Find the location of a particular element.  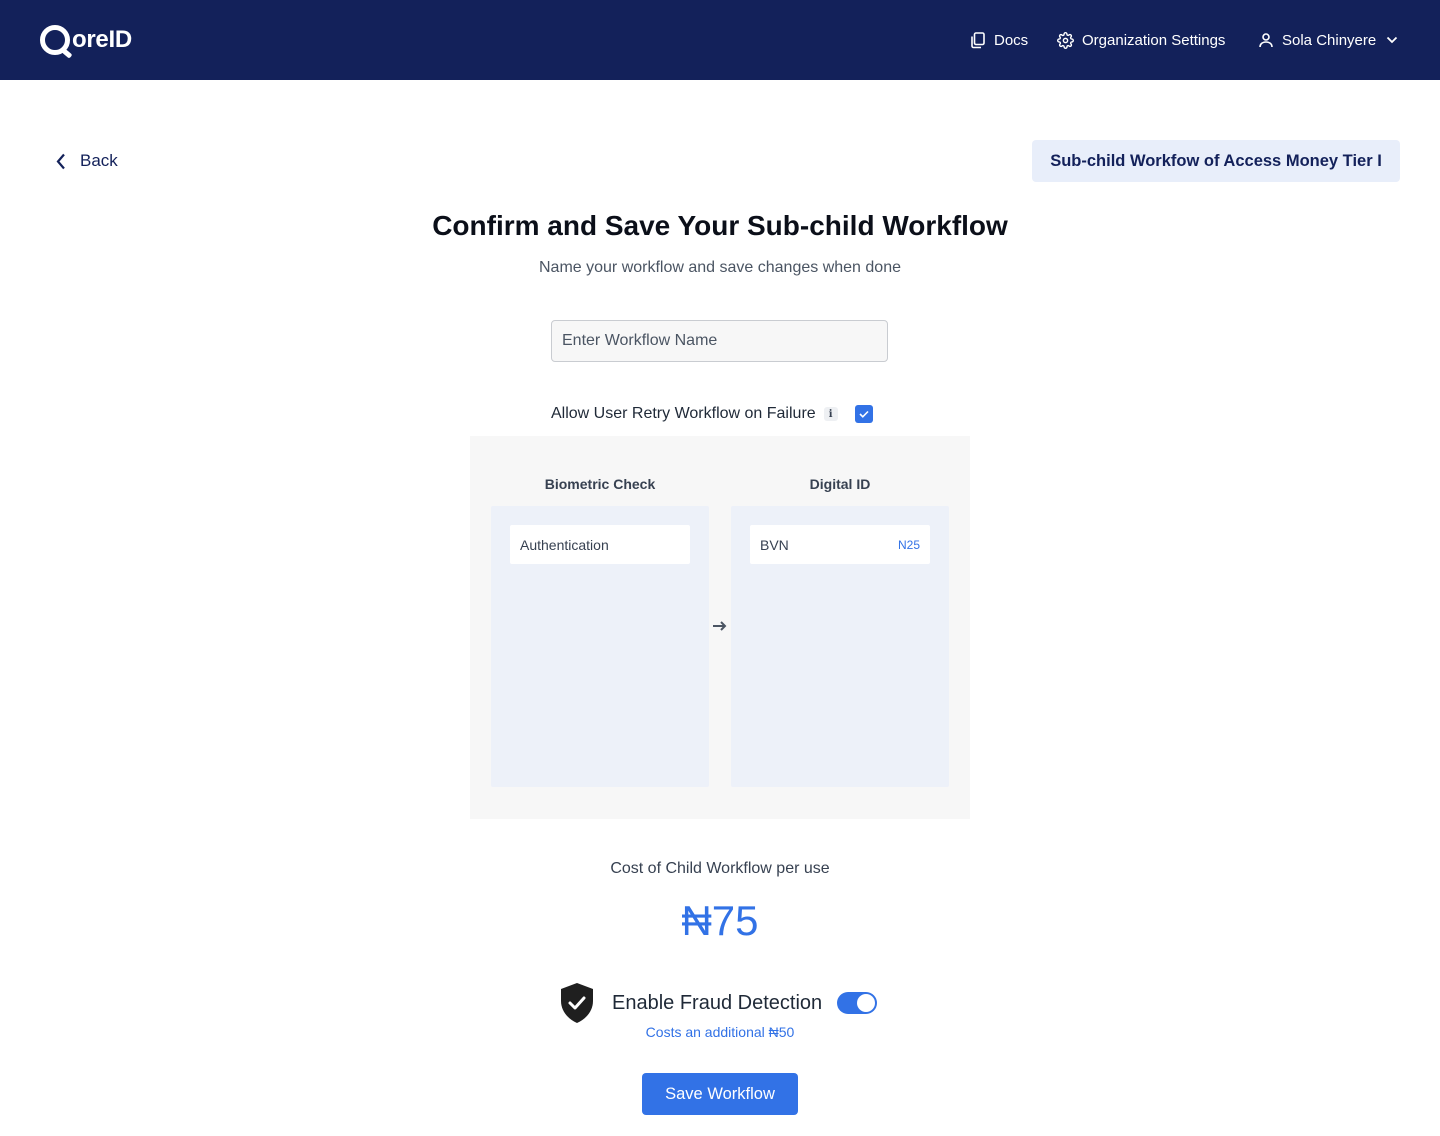

user-name: Sola Chinyere is located at coordinates (1329, 40).